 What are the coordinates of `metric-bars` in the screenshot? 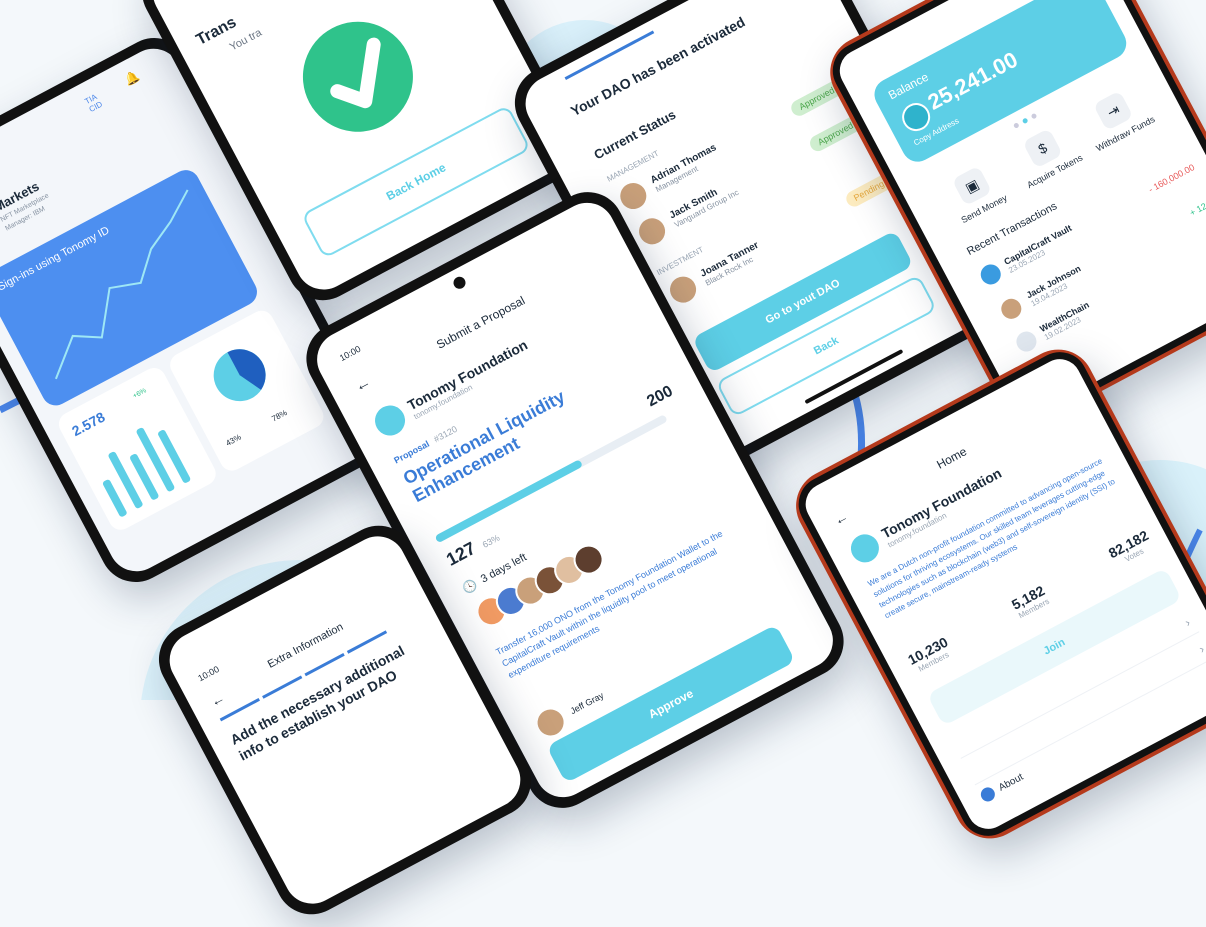 It's located at (140, 468).